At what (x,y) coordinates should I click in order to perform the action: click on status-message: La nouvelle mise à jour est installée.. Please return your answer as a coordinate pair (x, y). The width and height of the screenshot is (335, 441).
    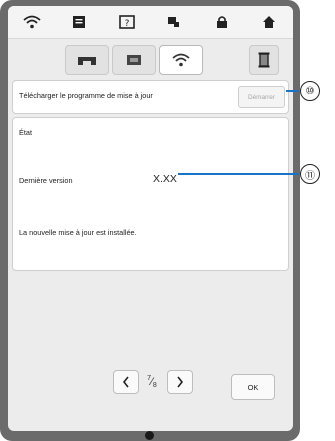
    Looking at the image, I should click on (78, 232).